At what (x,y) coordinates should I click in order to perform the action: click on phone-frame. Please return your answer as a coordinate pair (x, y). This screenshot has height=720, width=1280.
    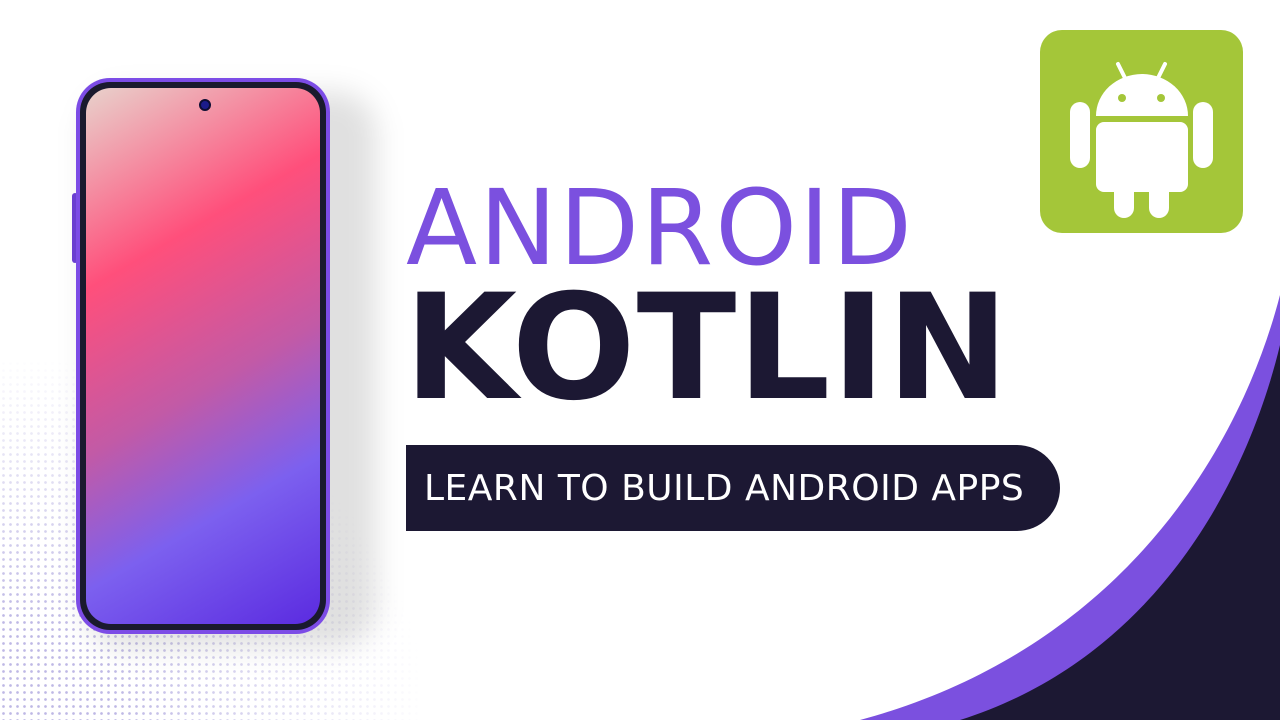
    Looking at the image, I should click on (203, 356).